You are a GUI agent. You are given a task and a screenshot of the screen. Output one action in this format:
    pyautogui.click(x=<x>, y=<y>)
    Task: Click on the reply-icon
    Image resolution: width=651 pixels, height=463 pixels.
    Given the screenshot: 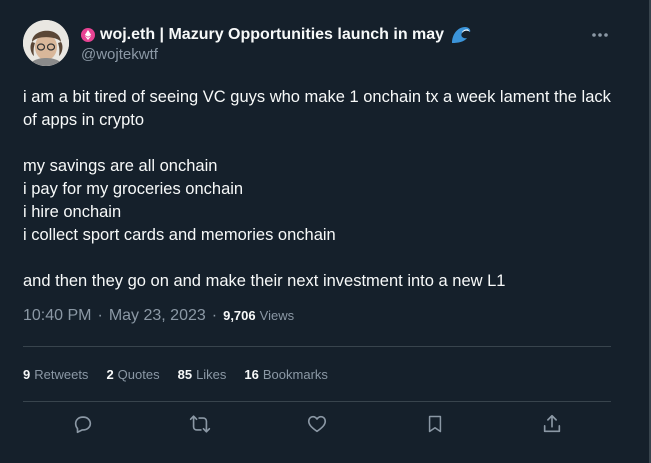 What is the action you would take?
    pyautogui.click(x=83, y=426)
    